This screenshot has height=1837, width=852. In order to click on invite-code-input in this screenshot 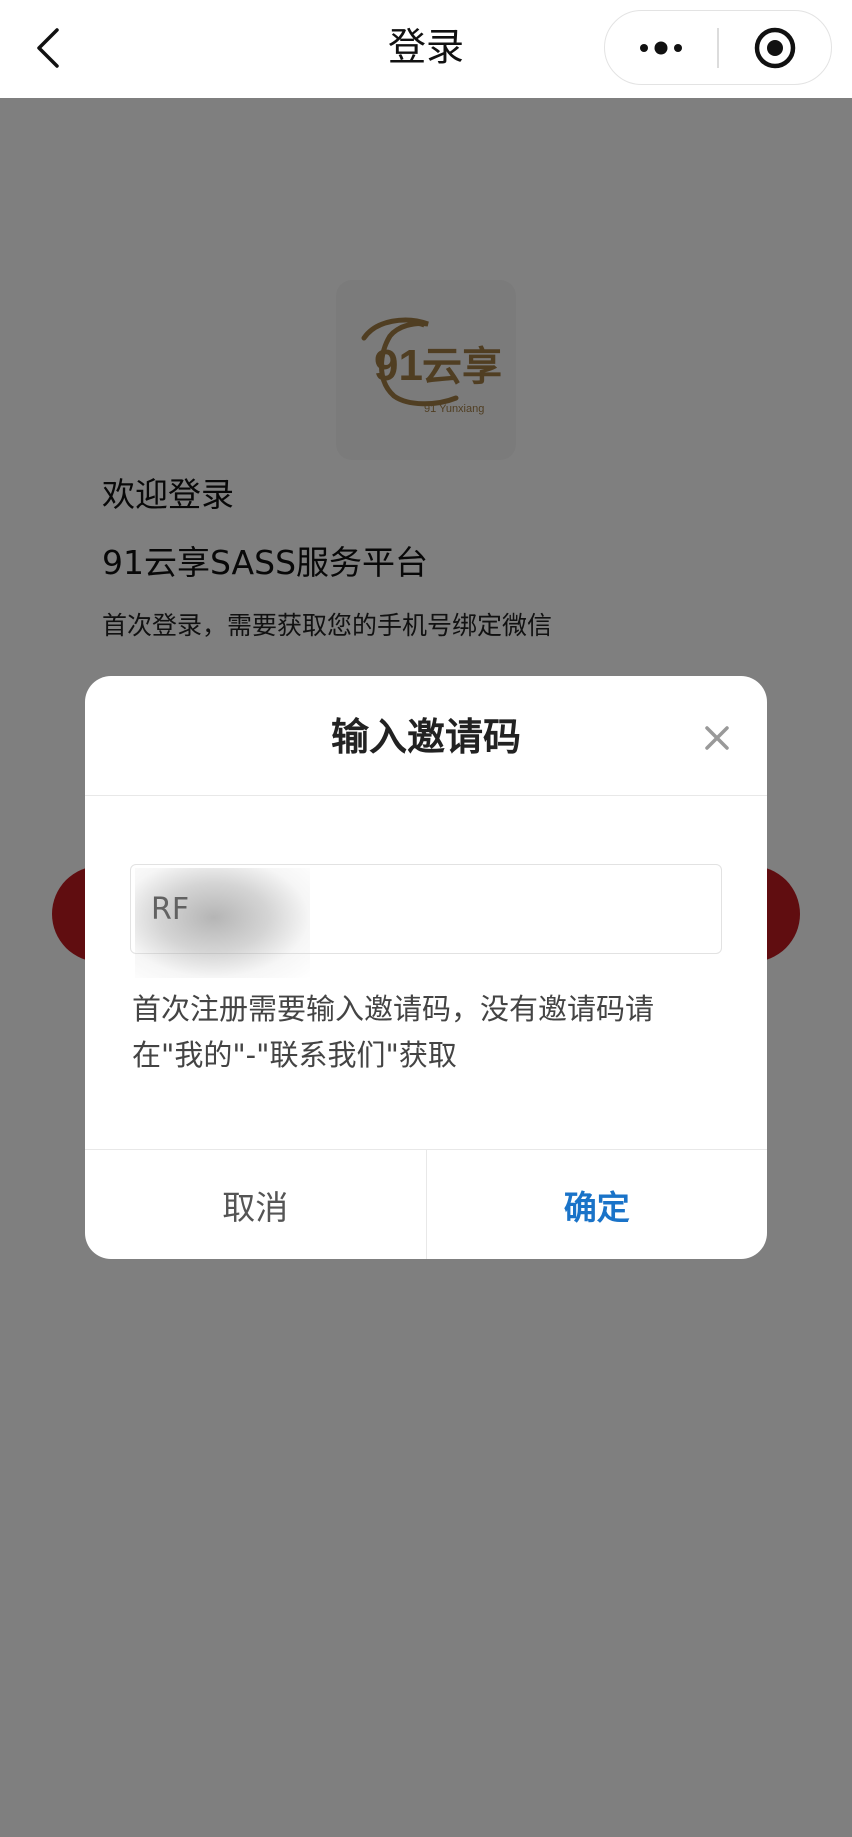, I will do `click(426, 909)`.